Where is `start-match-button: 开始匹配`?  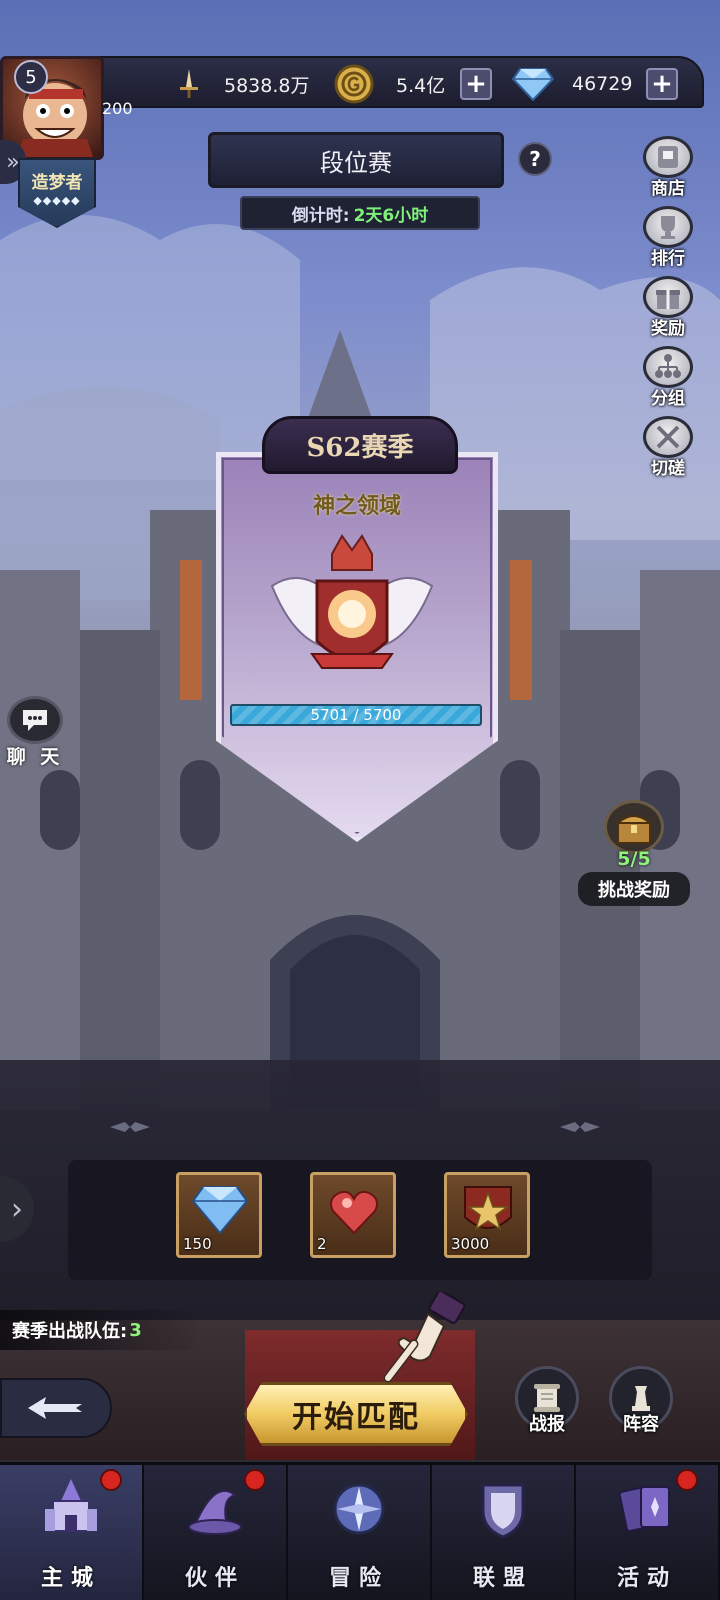
start-match-button: 开始匹配 is located at coordinates (356, 1414).